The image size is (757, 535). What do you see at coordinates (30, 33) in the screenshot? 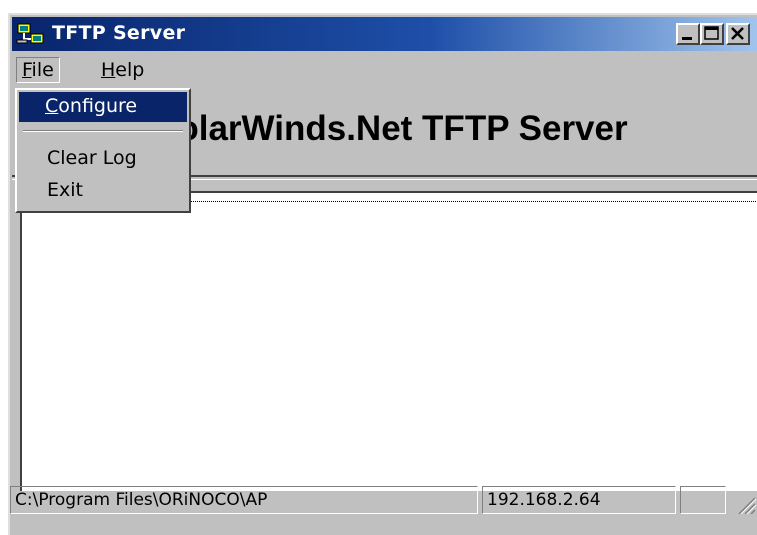
I see `network-computer-icon` at bounding box center [30, 33].